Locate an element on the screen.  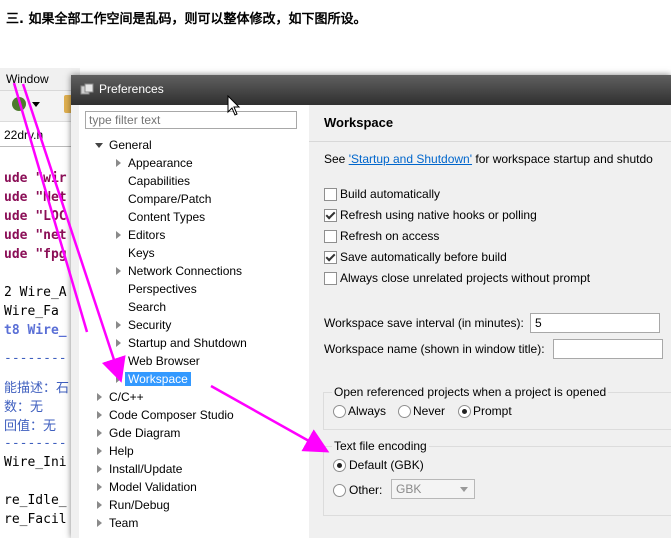
arrow-window-to-workspace is located at coordinates (73, 233).